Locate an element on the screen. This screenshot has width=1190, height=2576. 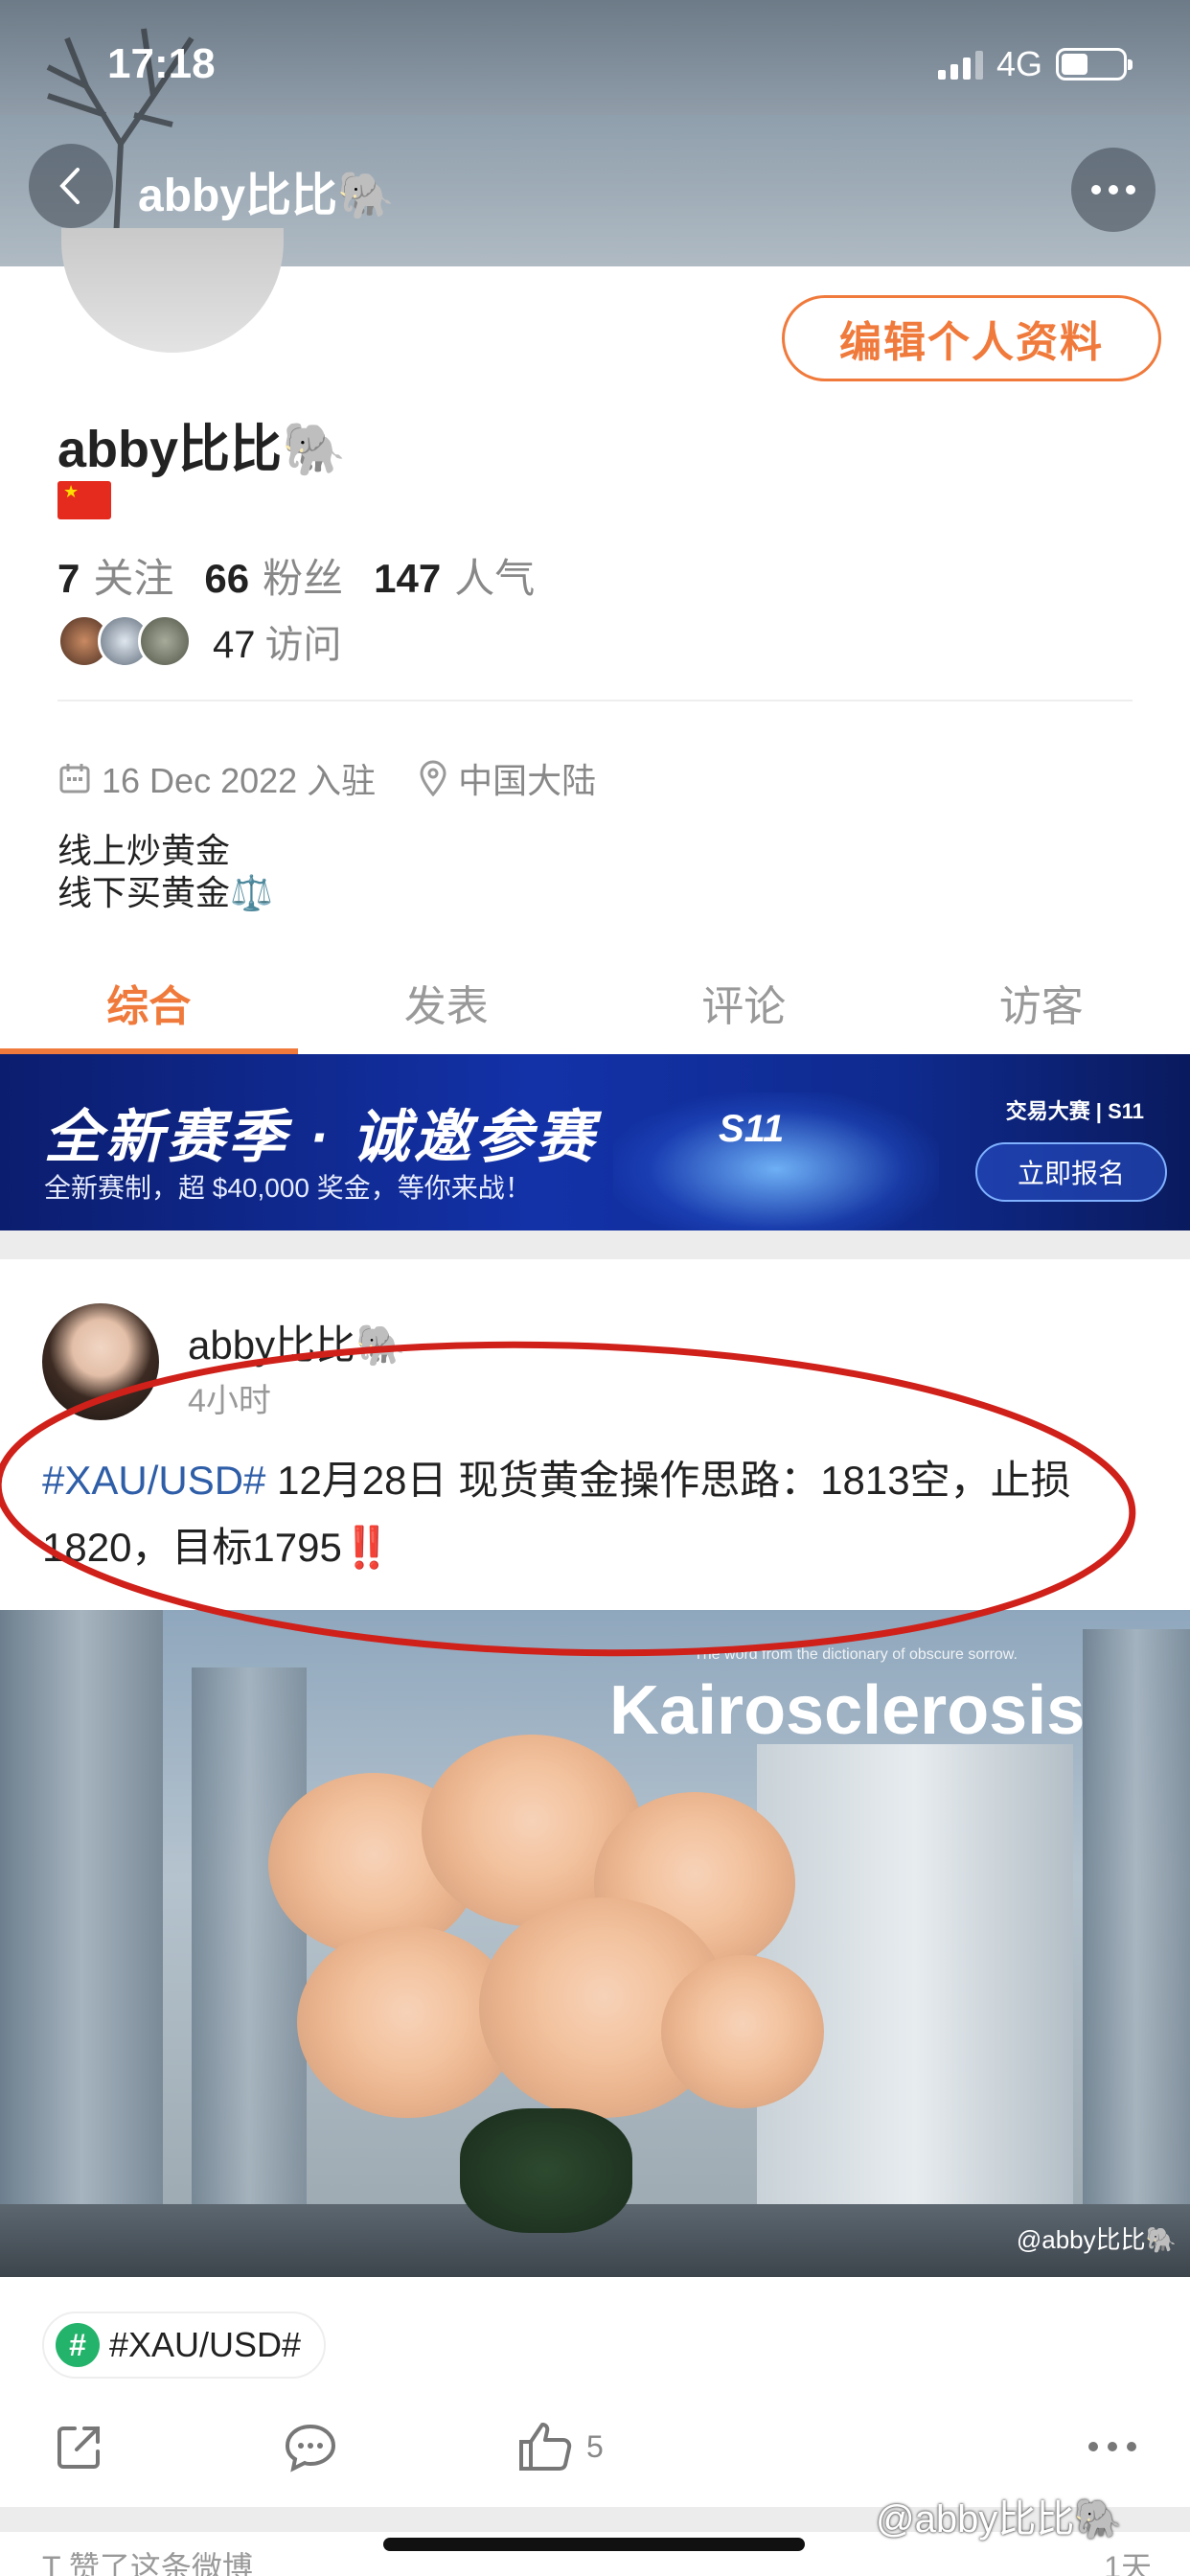
post-actions: 5 is located at coordinates (595, 2447).